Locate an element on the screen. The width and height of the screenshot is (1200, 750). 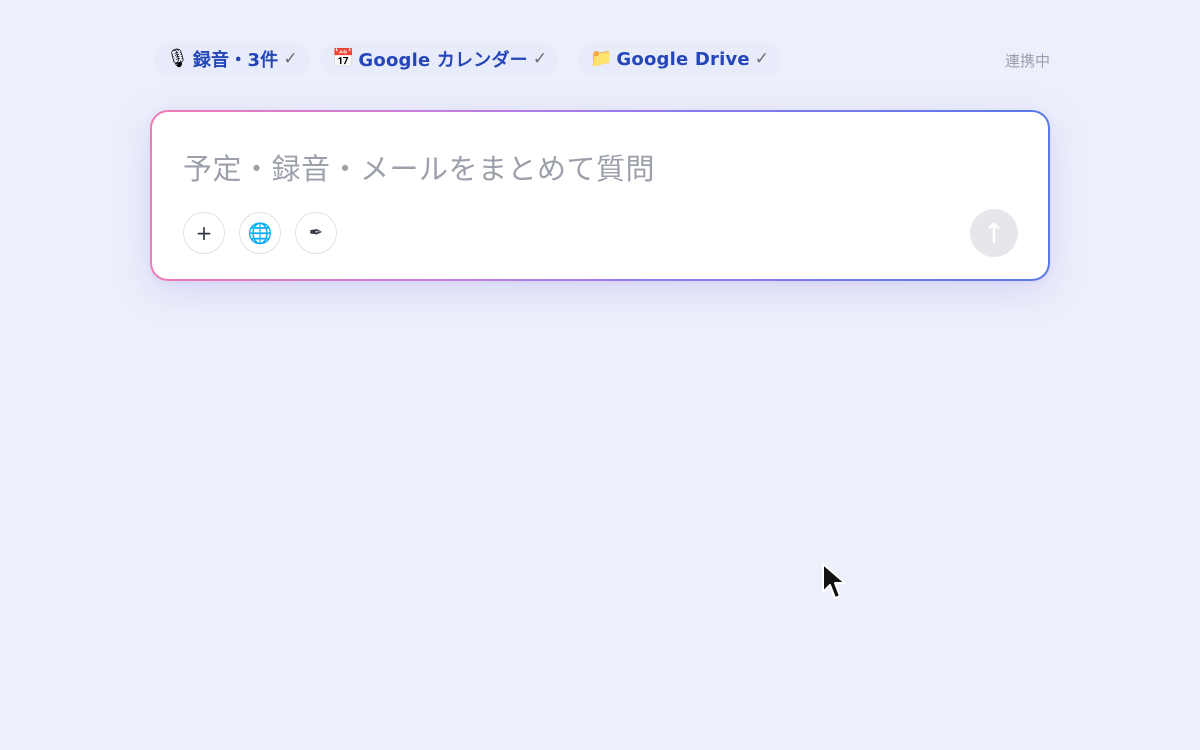
folder-icon: 📁 is located at coordinates (601, 58).